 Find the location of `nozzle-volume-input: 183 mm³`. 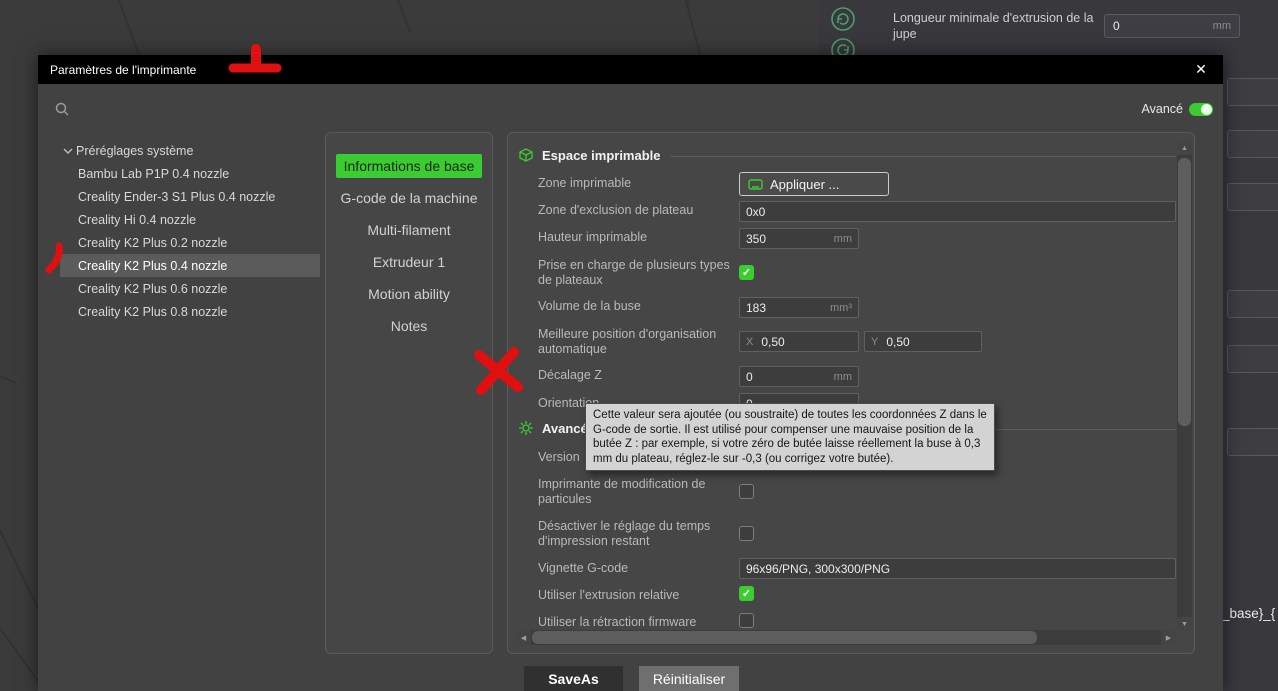

nozzle-volume-input: 183 mm³ is located at coordinates (799, 307).